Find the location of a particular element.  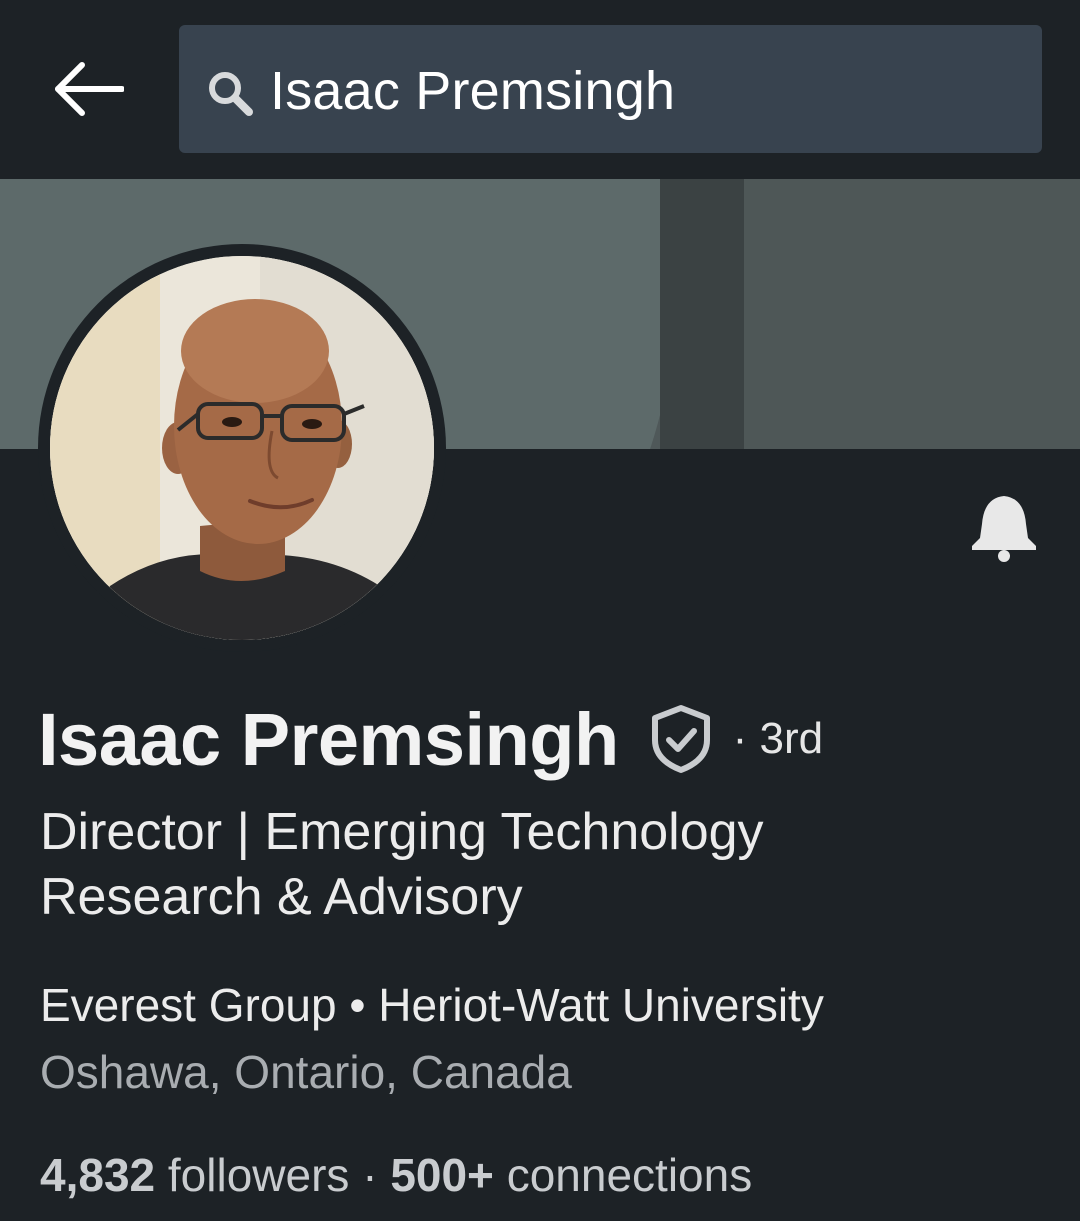

bell-icon is located at coordinates (1004, 529).